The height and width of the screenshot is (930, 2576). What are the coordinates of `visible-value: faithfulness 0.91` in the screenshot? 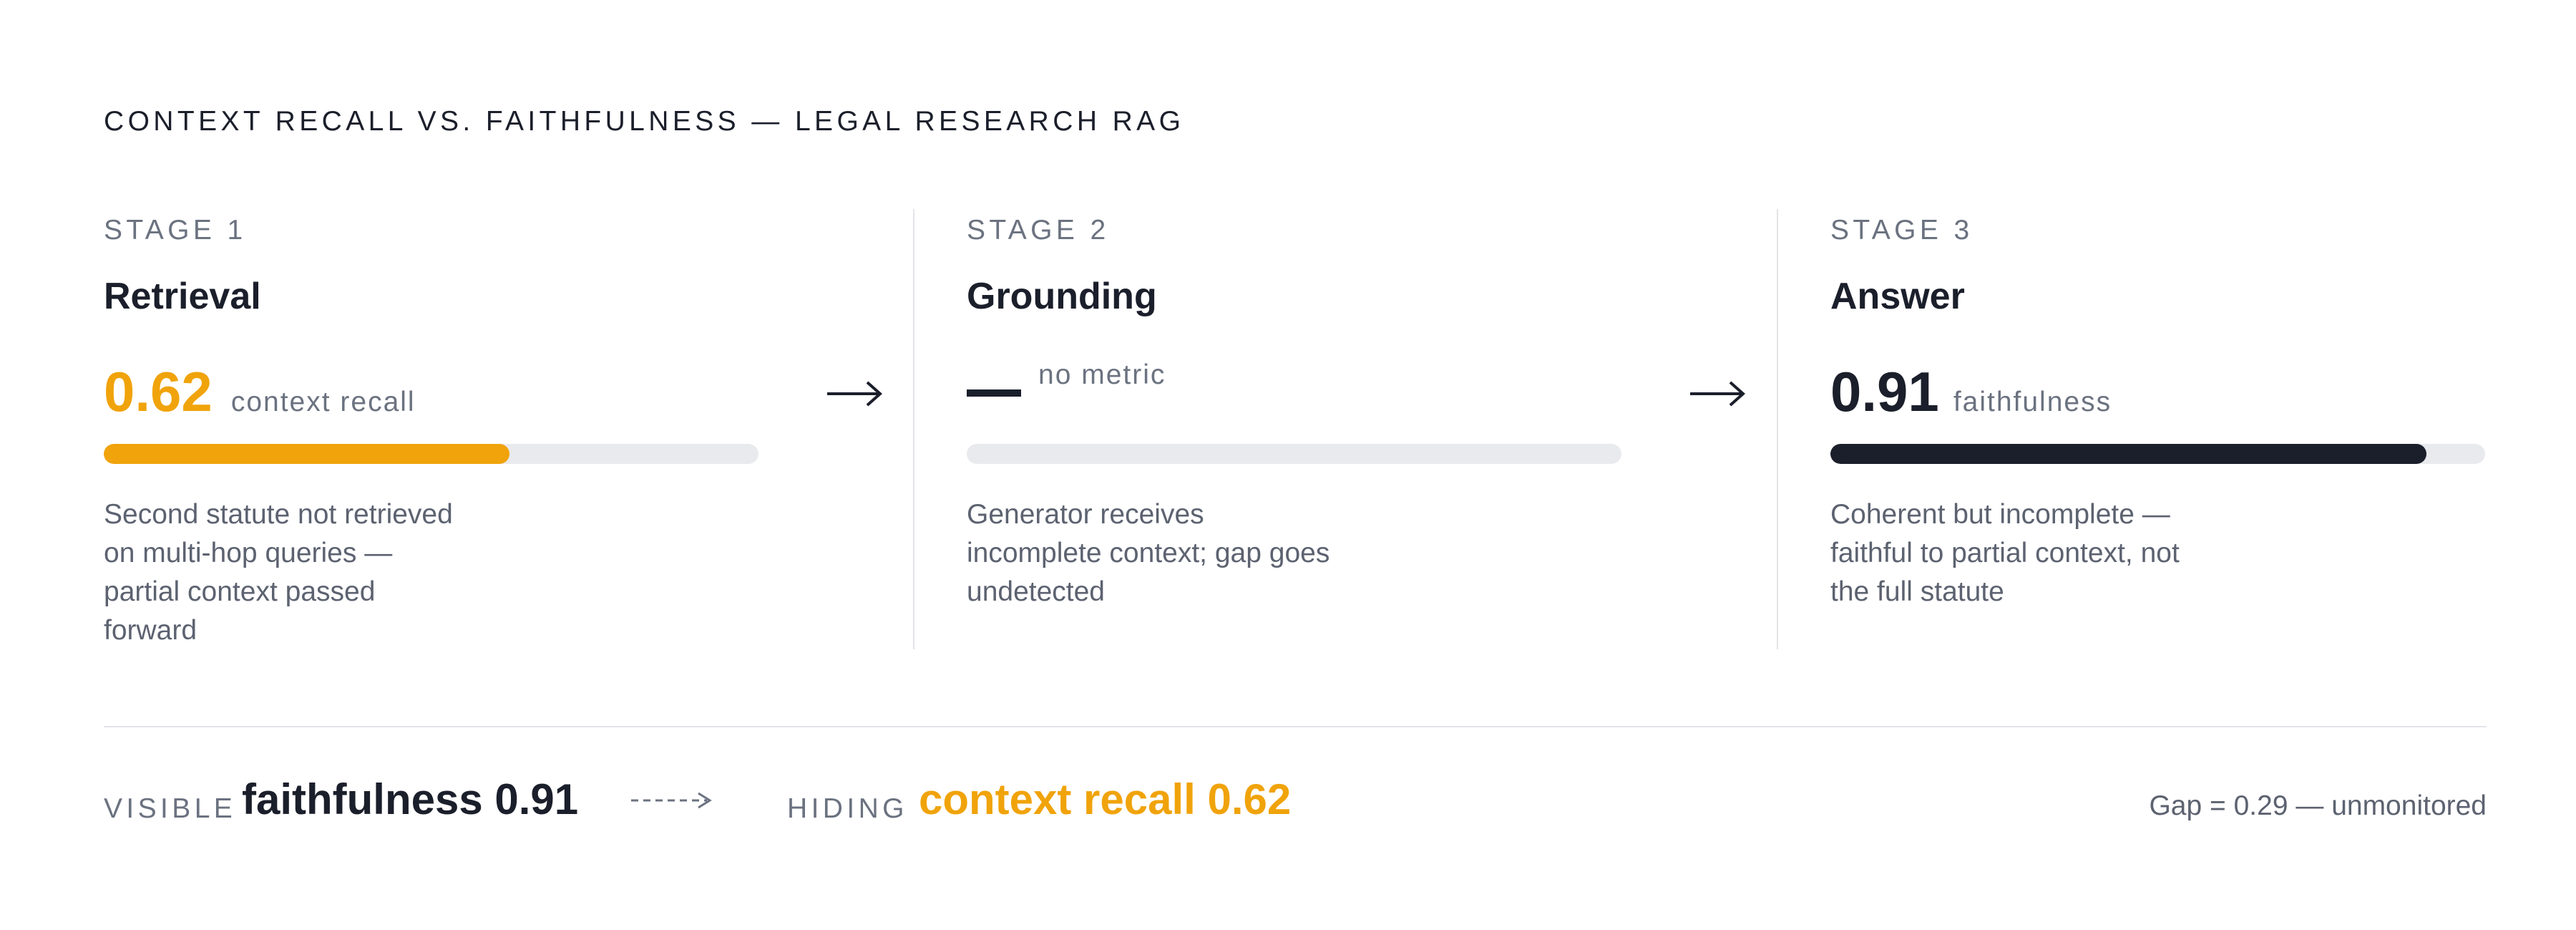 It's located at (410, 799).